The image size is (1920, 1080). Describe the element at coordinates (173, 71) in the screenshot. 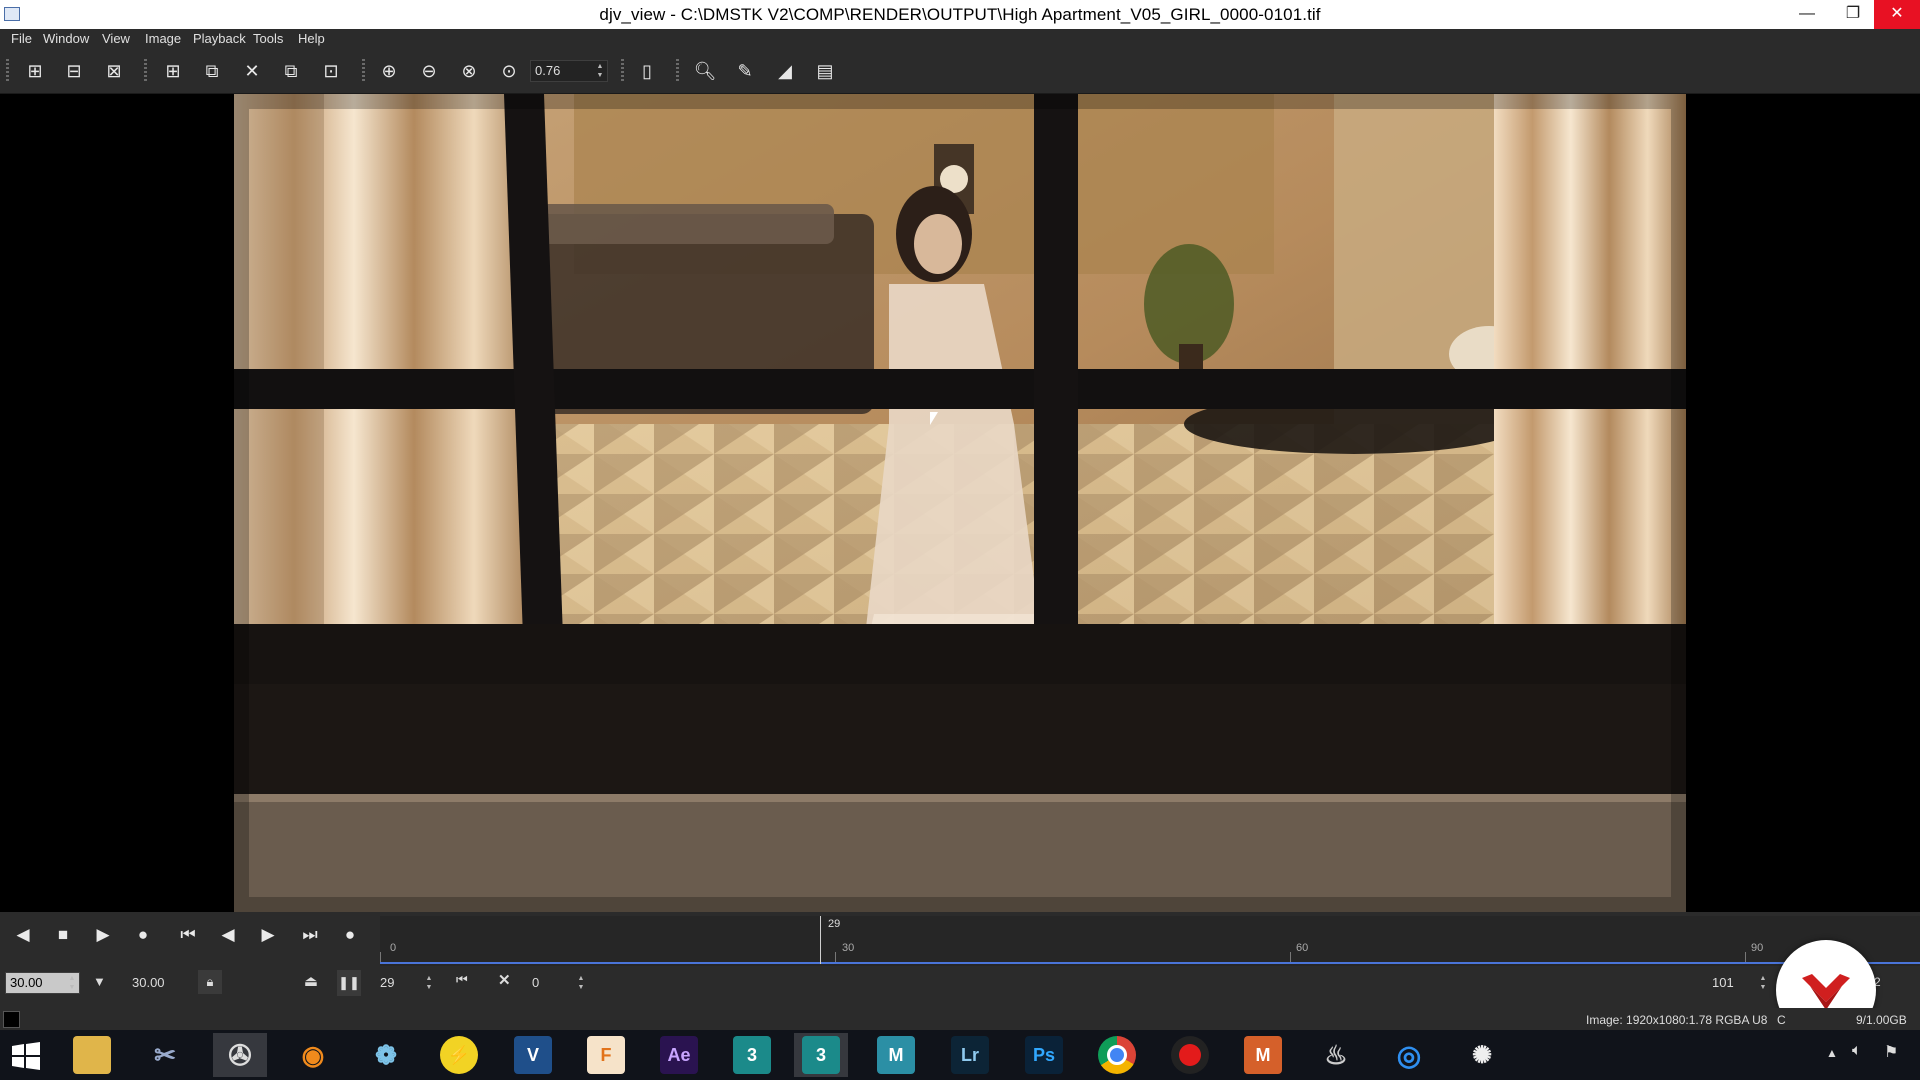

I see `fit-window-icon: ⊞` at that location.